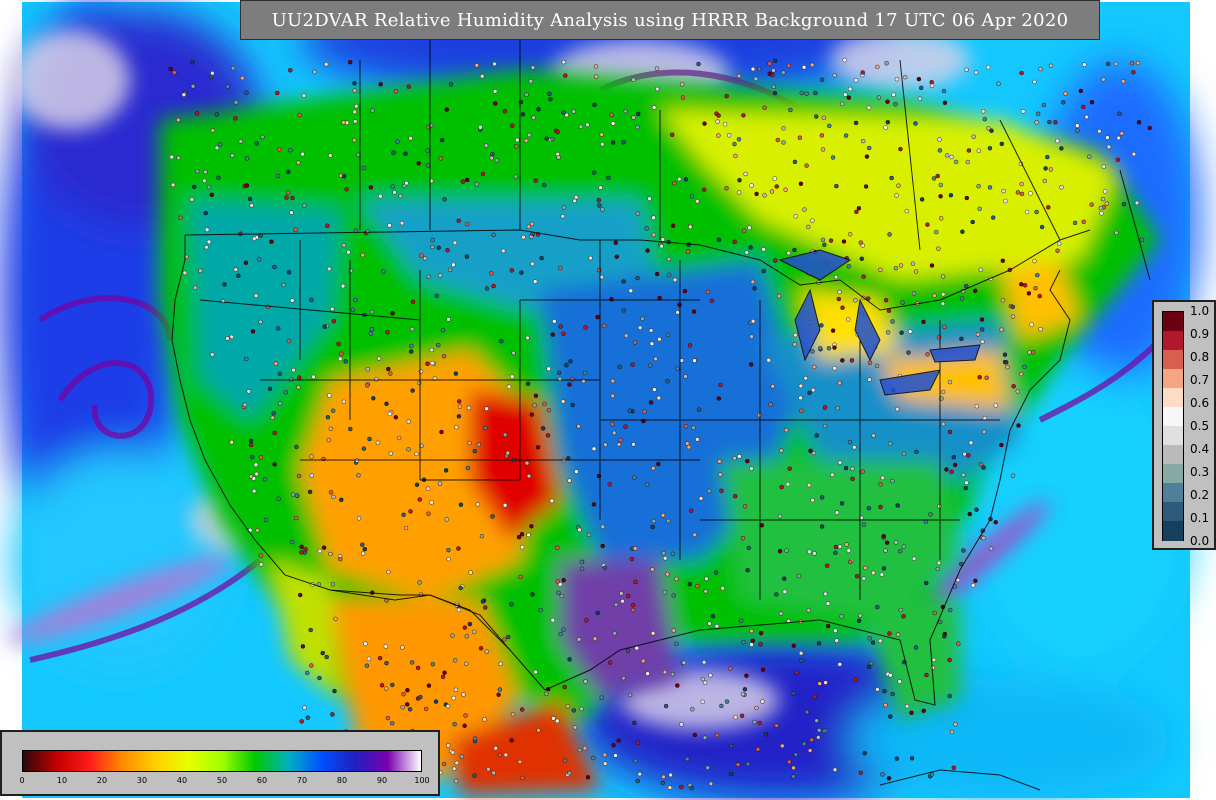 The height and width of the screenshot is (800, 1216). What do you see at coordinates (382, 780) in the screenshot?
I see `rh-tick-label: 90` at bounding box center [382, 780].